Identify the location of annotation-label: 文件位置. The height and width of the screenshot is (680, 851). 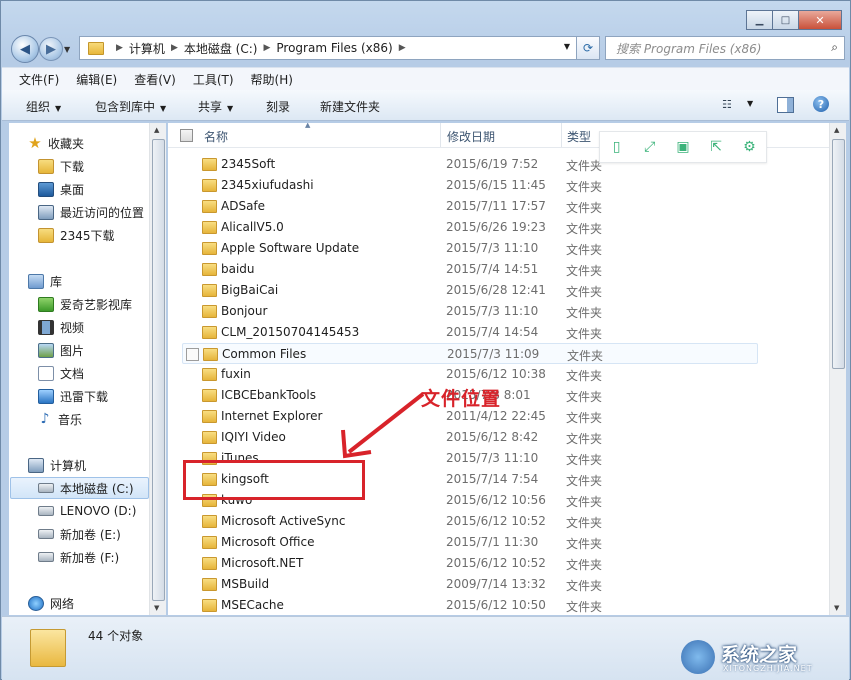
(461, 399).